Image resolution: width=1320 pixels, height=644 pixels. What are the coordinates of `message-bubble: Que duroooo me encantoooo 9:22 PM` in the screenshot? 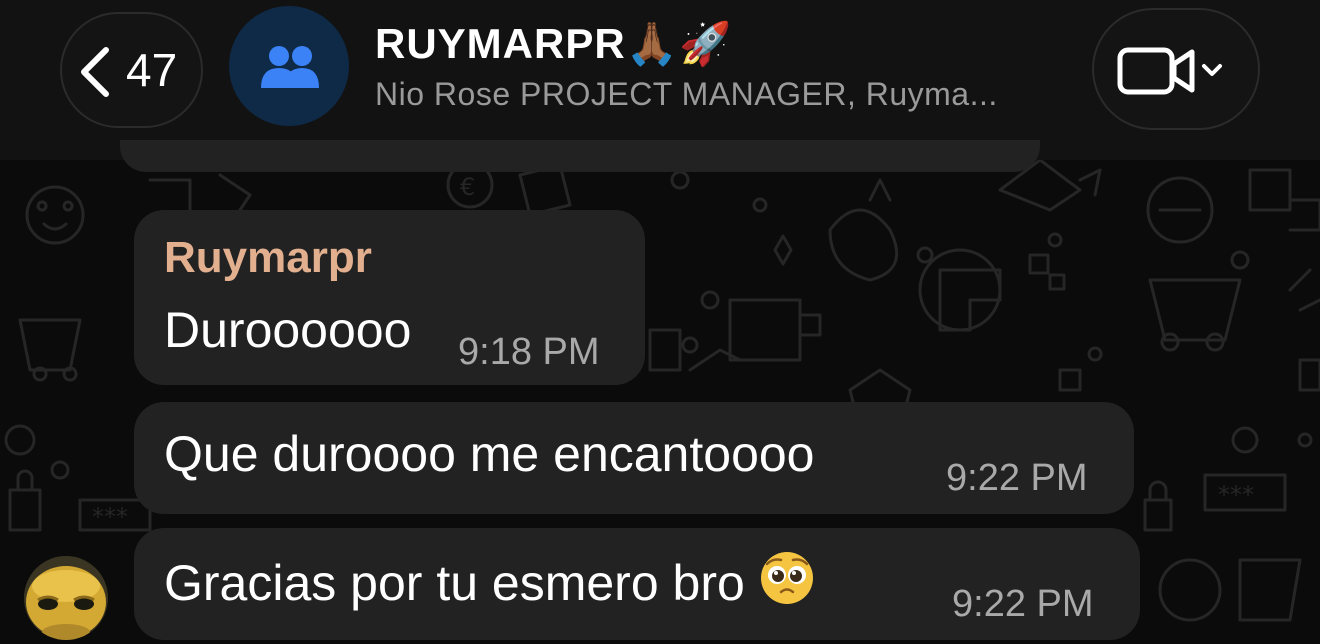 It's located at (634, 458).